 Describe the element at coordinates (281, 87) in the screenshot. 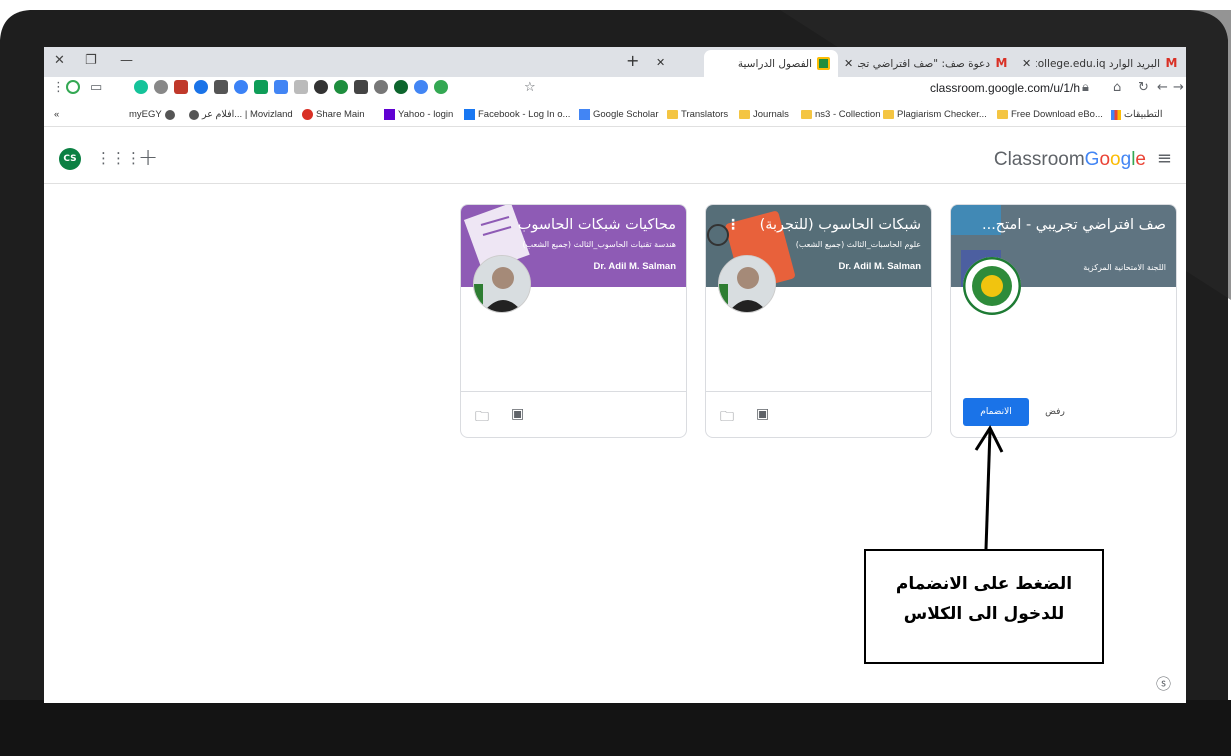

I see `translate-icon` at that location.